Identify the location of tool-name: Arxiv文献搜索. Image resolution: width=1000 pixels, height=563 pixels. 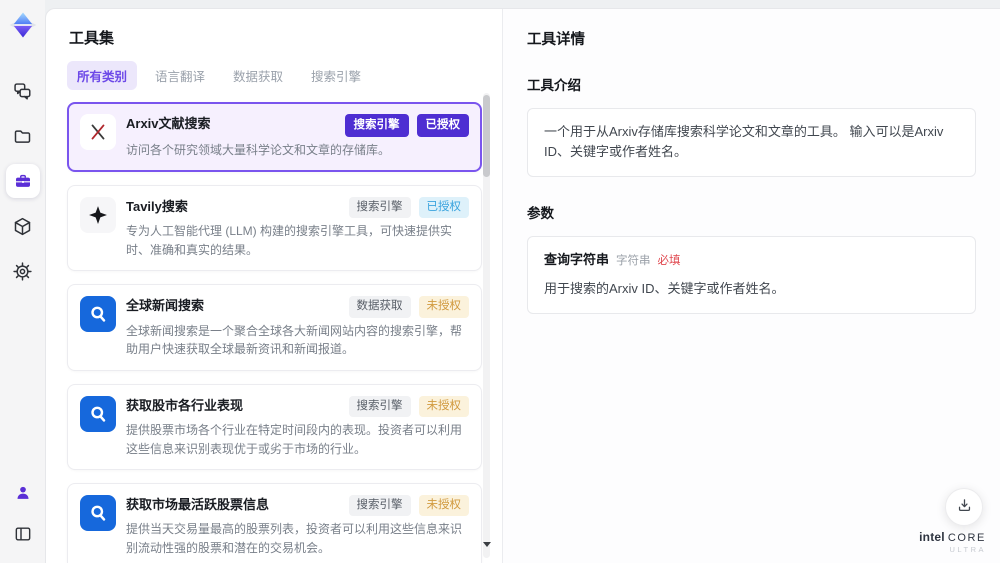
(168, 123).